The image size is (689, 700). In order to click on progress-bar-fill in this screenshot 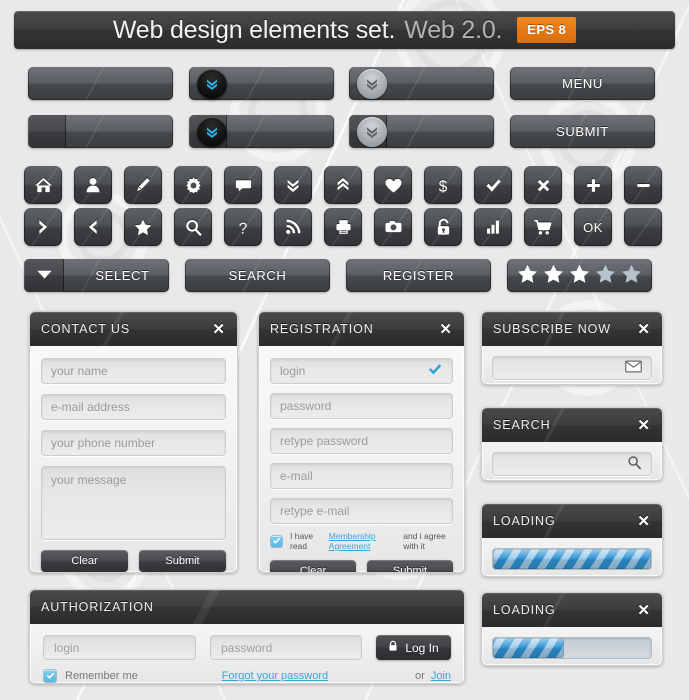, I will do `click(529, 648)`.